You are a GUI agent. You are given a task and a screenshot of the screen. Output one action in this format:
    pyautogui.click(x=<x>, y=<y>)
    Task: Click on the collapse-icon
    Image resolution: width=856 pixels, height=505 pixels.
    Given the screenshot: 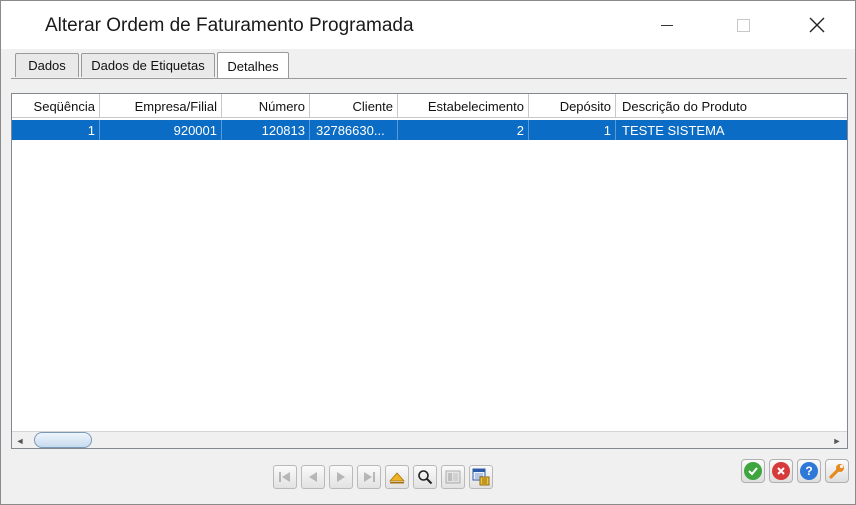 What is the action you would take?
    pyautogui.click(x=397, y=478)
    